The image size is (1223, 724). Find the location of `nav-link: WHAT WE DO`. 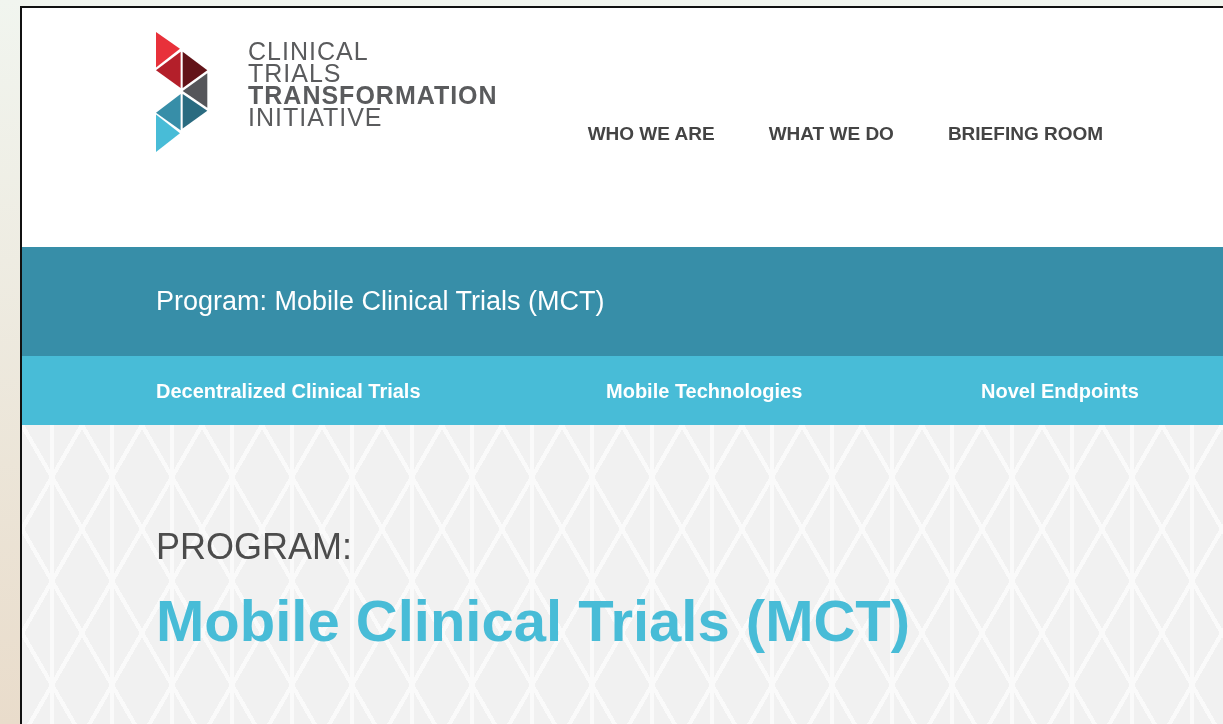

nav-link: WHAT WE DO is located at coordinates (831, 134).